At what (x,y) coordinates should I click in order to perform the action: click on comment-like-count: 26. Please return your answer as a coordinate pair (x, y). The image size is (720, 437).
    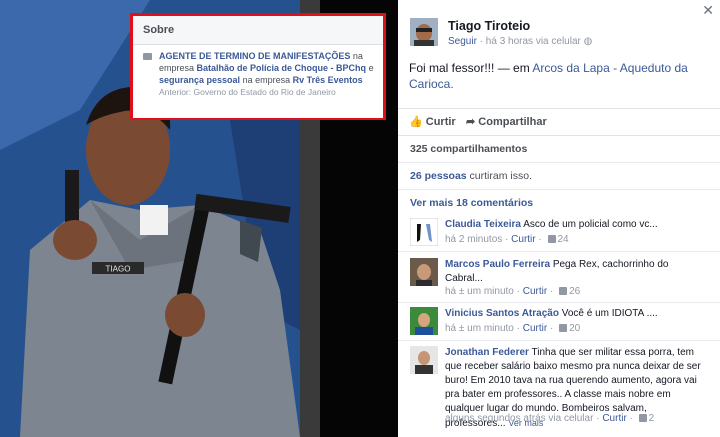
    Looking at the image, I should click on (574, 291).